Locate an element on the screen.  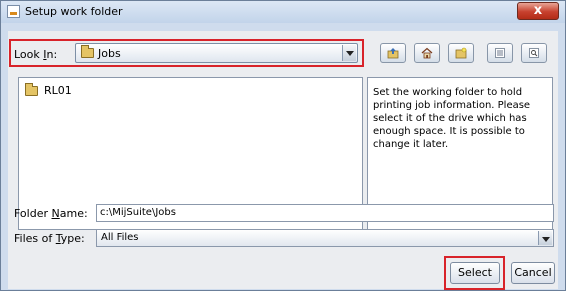
list-view-button is located at coordinates (500, 53).